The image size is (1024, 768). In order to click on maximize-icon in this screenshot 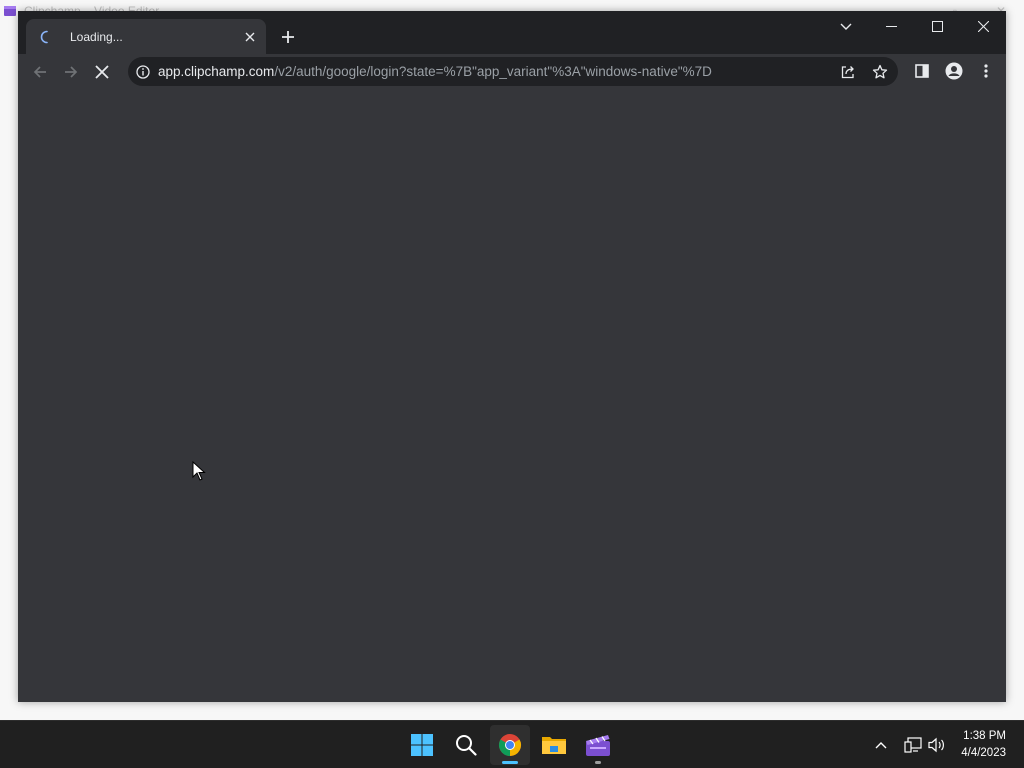, I will do `click(937, 26)`.